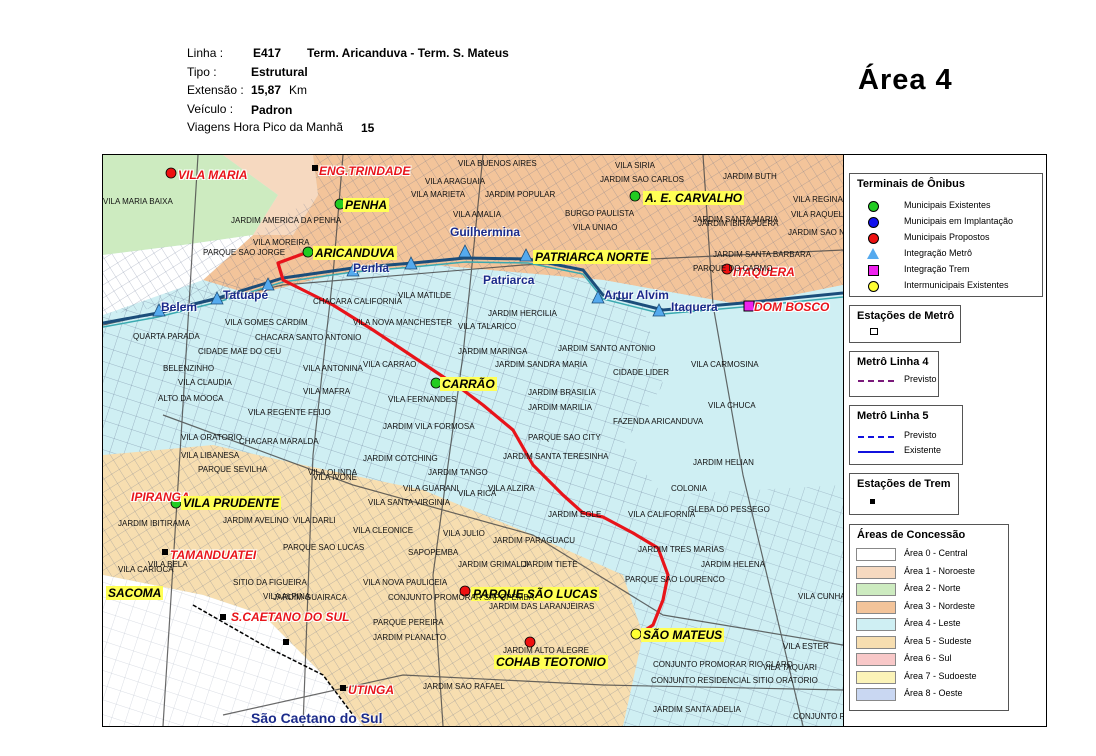 The height and width of the screenshot is (756, 1096). I want to click on legend-area-row: Área 2 - Norte, so click(929, 589).